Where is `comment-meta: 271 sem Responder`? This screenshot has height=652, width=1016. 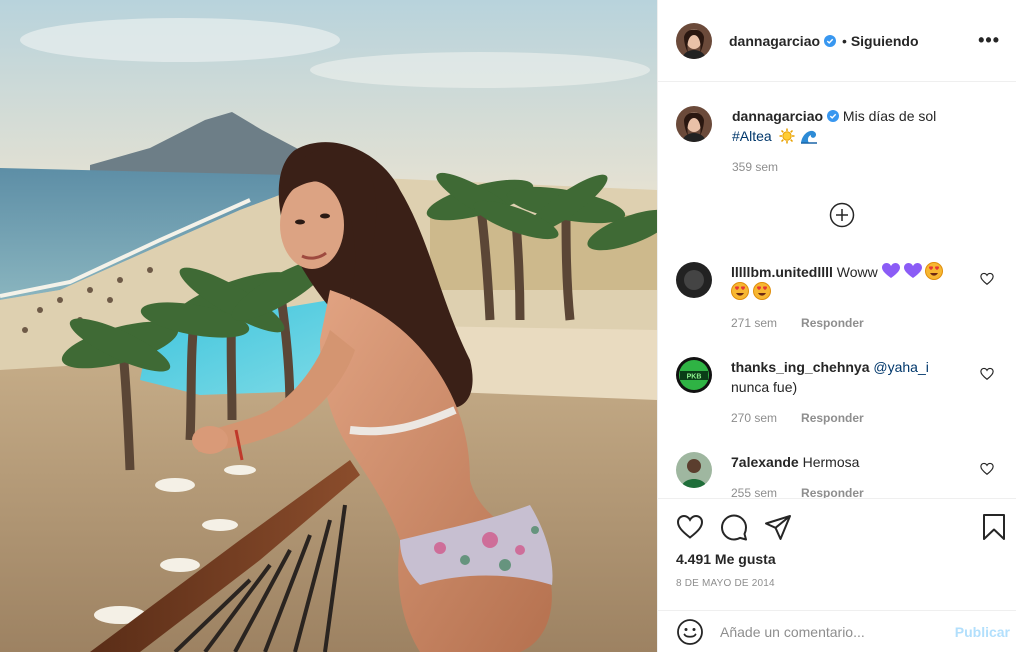
comment-meta: 271 sem Responder is located at coordinates (851, 323).